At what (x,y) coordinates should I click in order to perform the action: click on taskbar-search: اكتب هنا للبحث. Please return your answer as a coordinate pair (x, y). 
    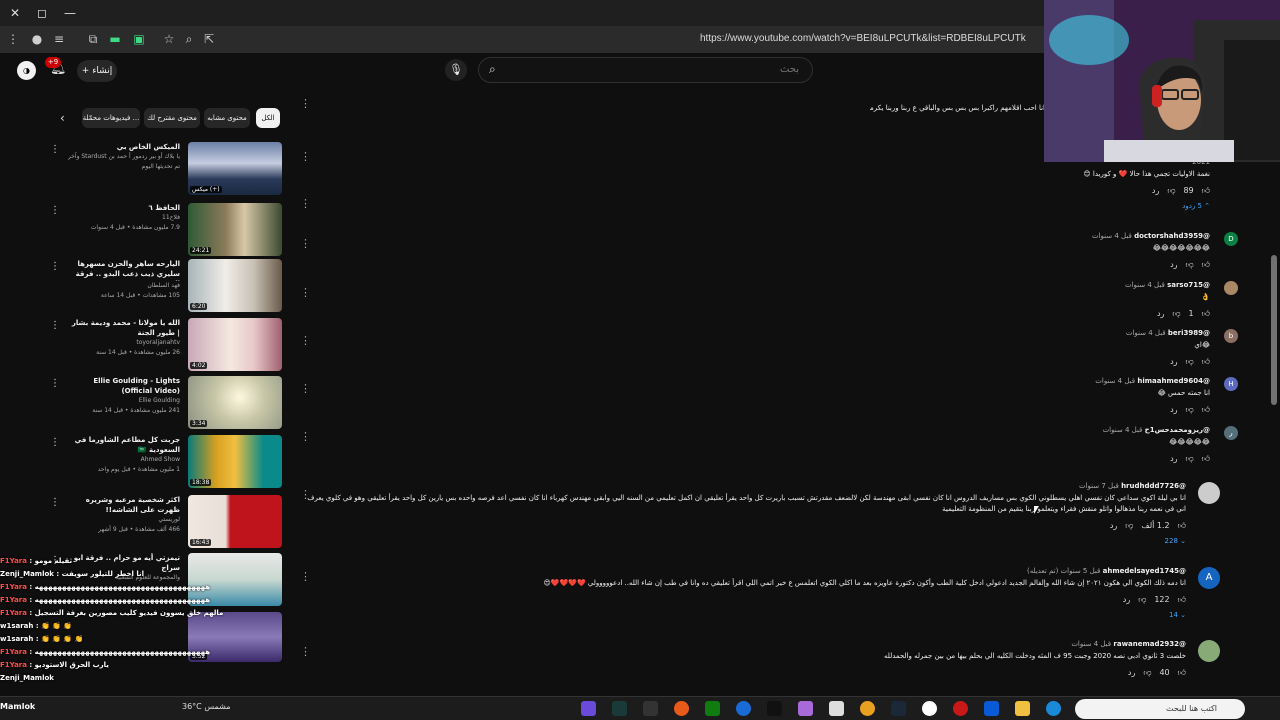
    Looking at the image, I should click on (1160, 709).